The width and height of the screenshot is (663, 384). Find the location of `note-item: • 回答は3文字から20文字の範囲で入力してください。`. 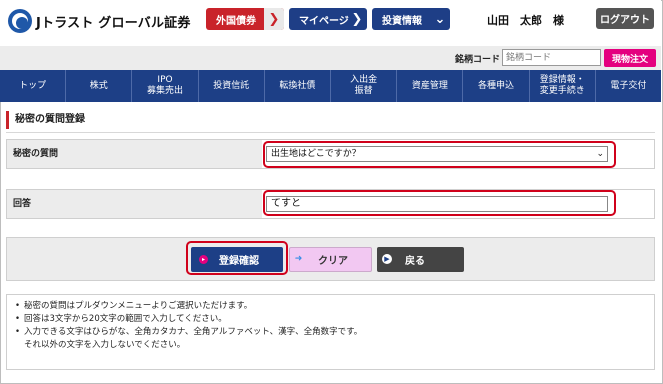

note-item: • 回答は3文字から20文字の範囲で入力してください。 is located at coordinates (330, 319).